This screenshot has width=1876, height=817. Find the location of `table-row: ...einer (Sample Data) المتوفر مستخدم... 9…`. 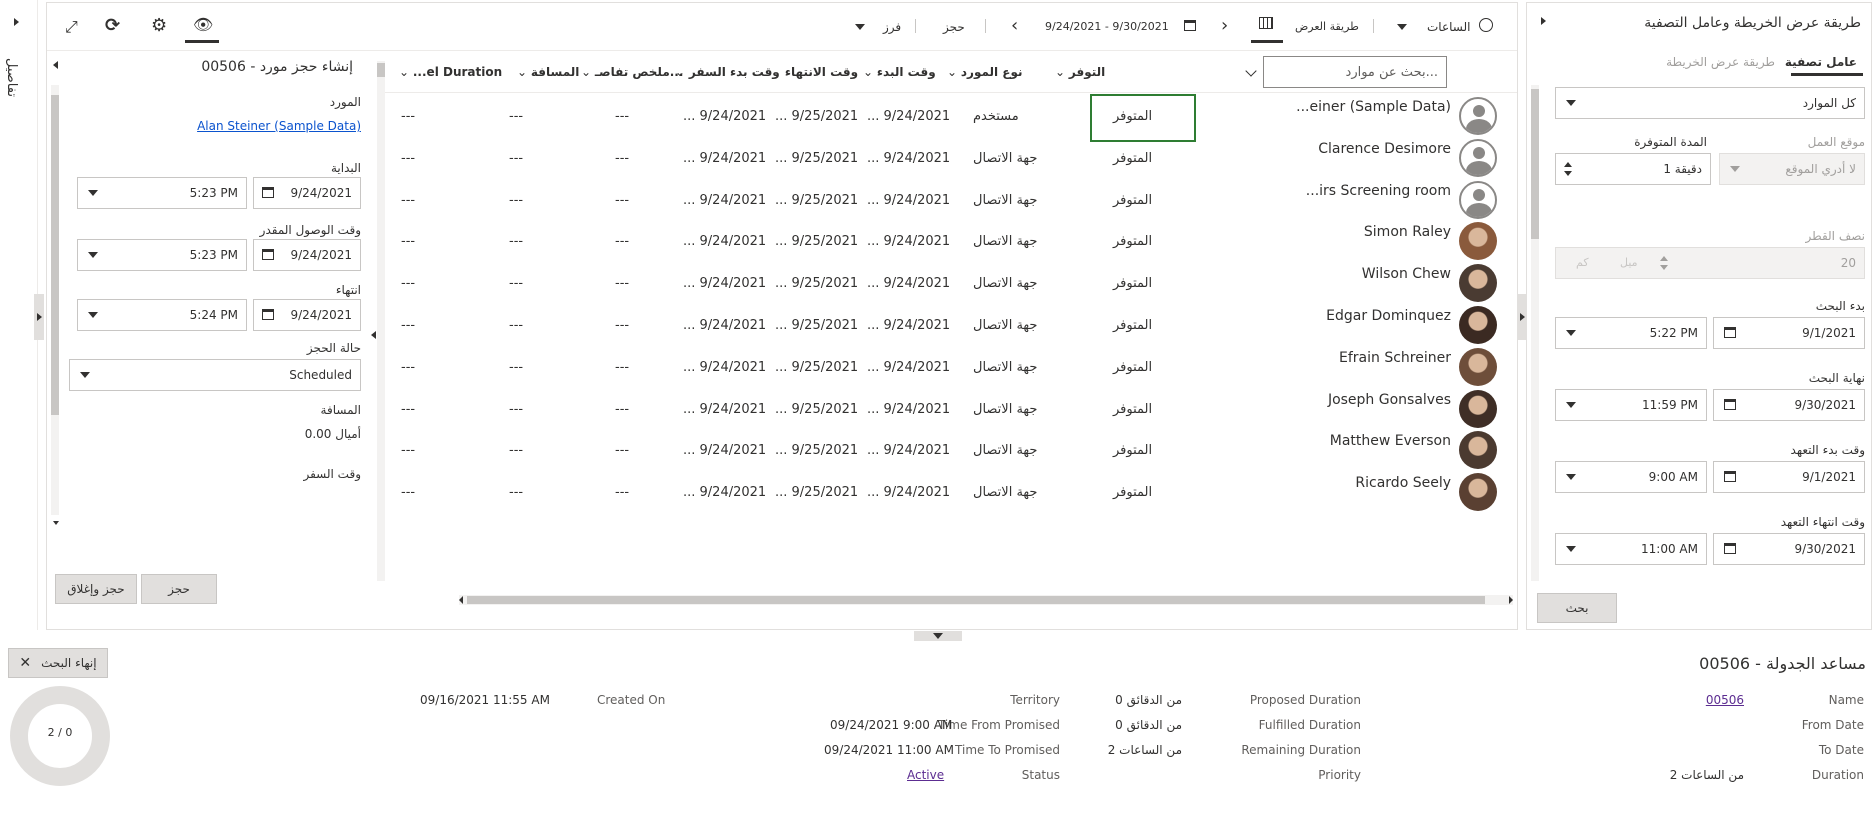

table-row: ...einer (Sample Data) المتوفر مستخدم... 9… is located at coordinates (951, 117).